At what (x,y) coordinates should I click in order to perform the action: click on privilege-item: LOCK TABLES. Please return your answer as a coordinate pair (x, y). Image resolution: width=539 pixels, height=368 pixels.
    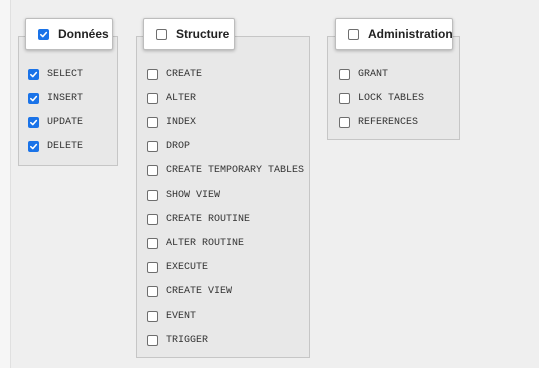
    Looking at the image, I should click on (381, 98).